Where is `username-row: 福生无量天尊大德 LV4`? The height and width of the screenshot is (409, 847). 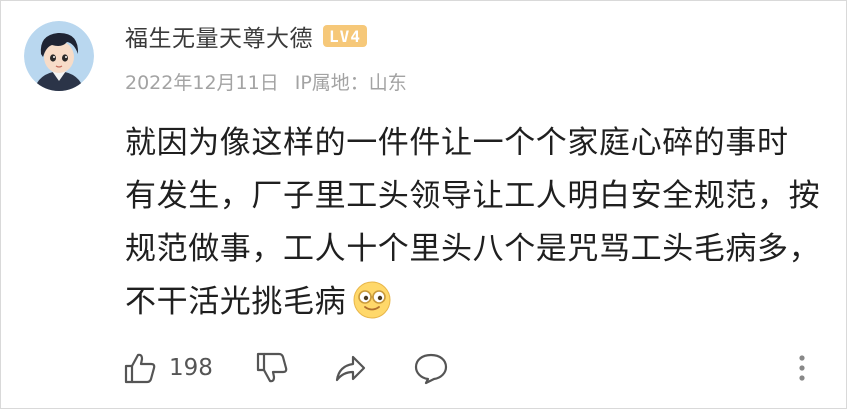 username-row: 福生无量天尊大德 LV4 is located at coordinates (246, 36).